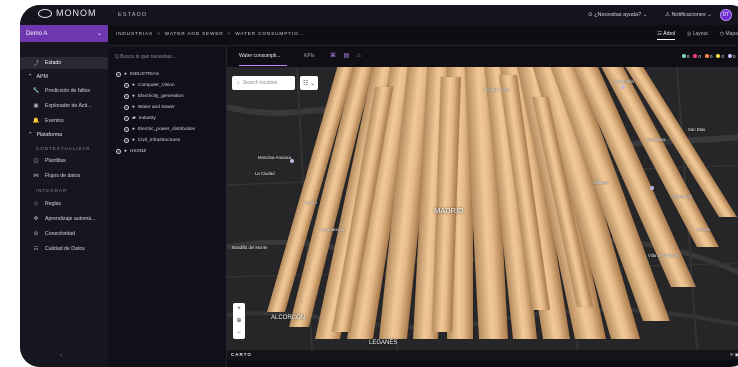  What do you see at coordinates (726, 15) in the screenshot?
I see `avatar: DT` at bounding box center [726, 15].